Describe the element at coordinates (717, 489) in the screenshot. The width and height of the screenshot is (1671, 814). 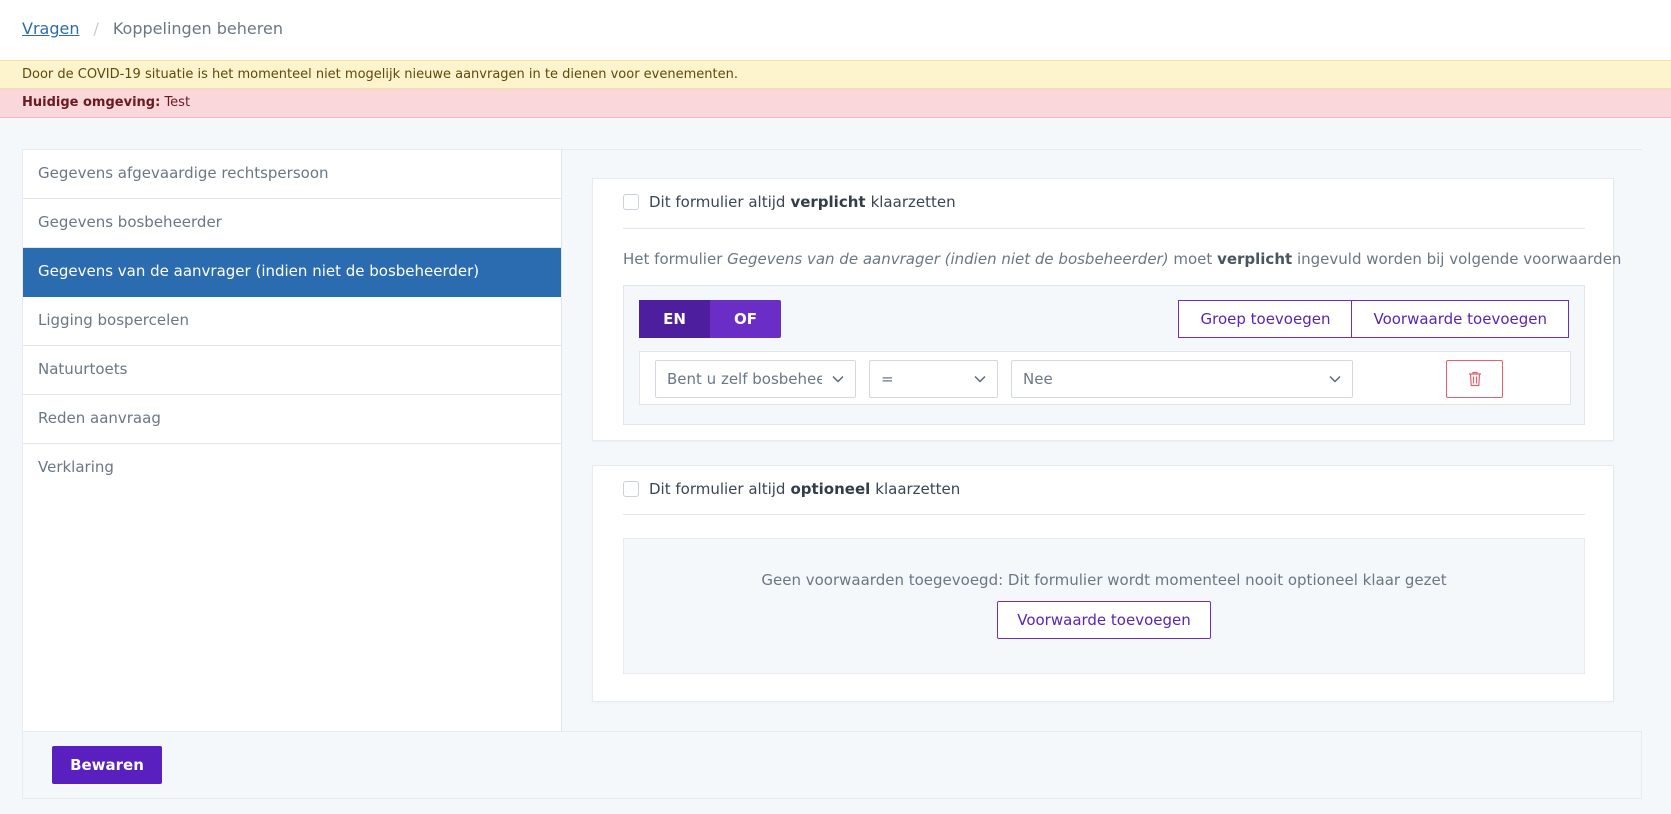
I see `optional-check-prefix: Dit formulier altijd` at that location.